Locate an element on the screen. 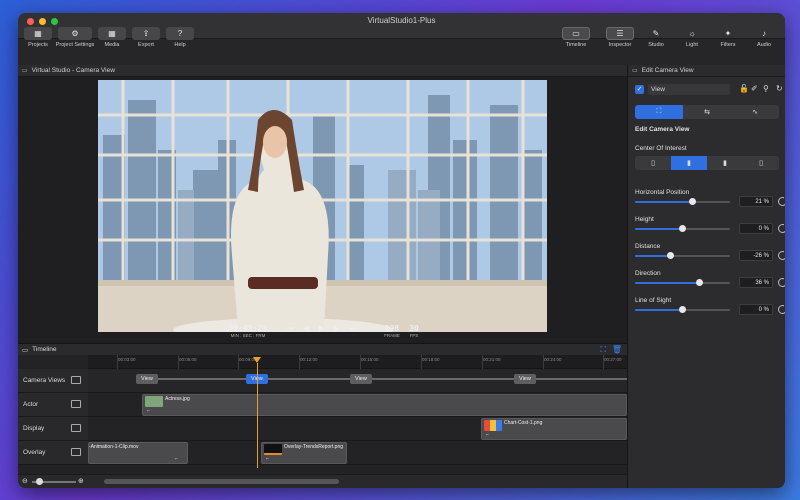 The height and width of the screenshot is (500, 800). display-track: Chart-Cost-1.png ⌐ is located at coordinates (357, 429).